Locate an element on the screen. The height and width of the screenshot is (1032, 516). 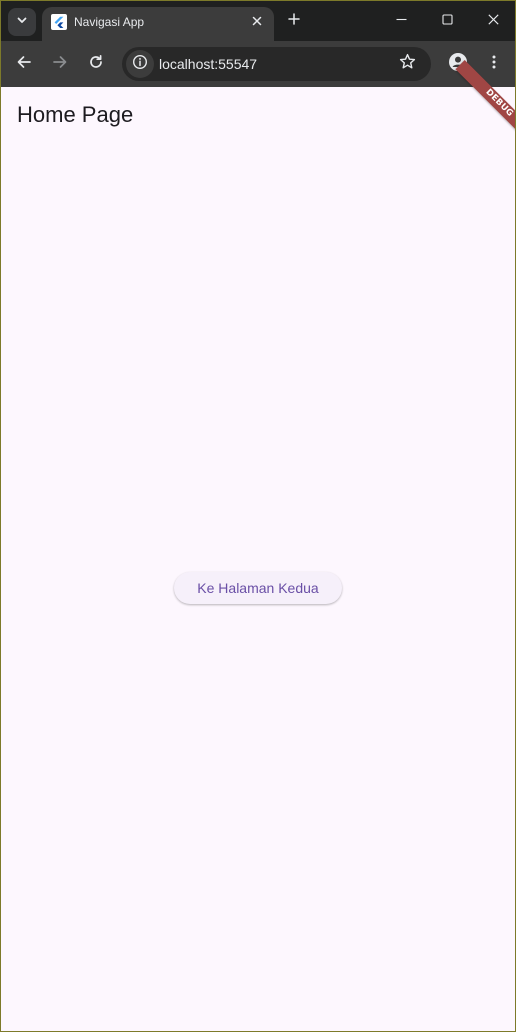
more-vertical-icon is located at coordinates (494, 64).